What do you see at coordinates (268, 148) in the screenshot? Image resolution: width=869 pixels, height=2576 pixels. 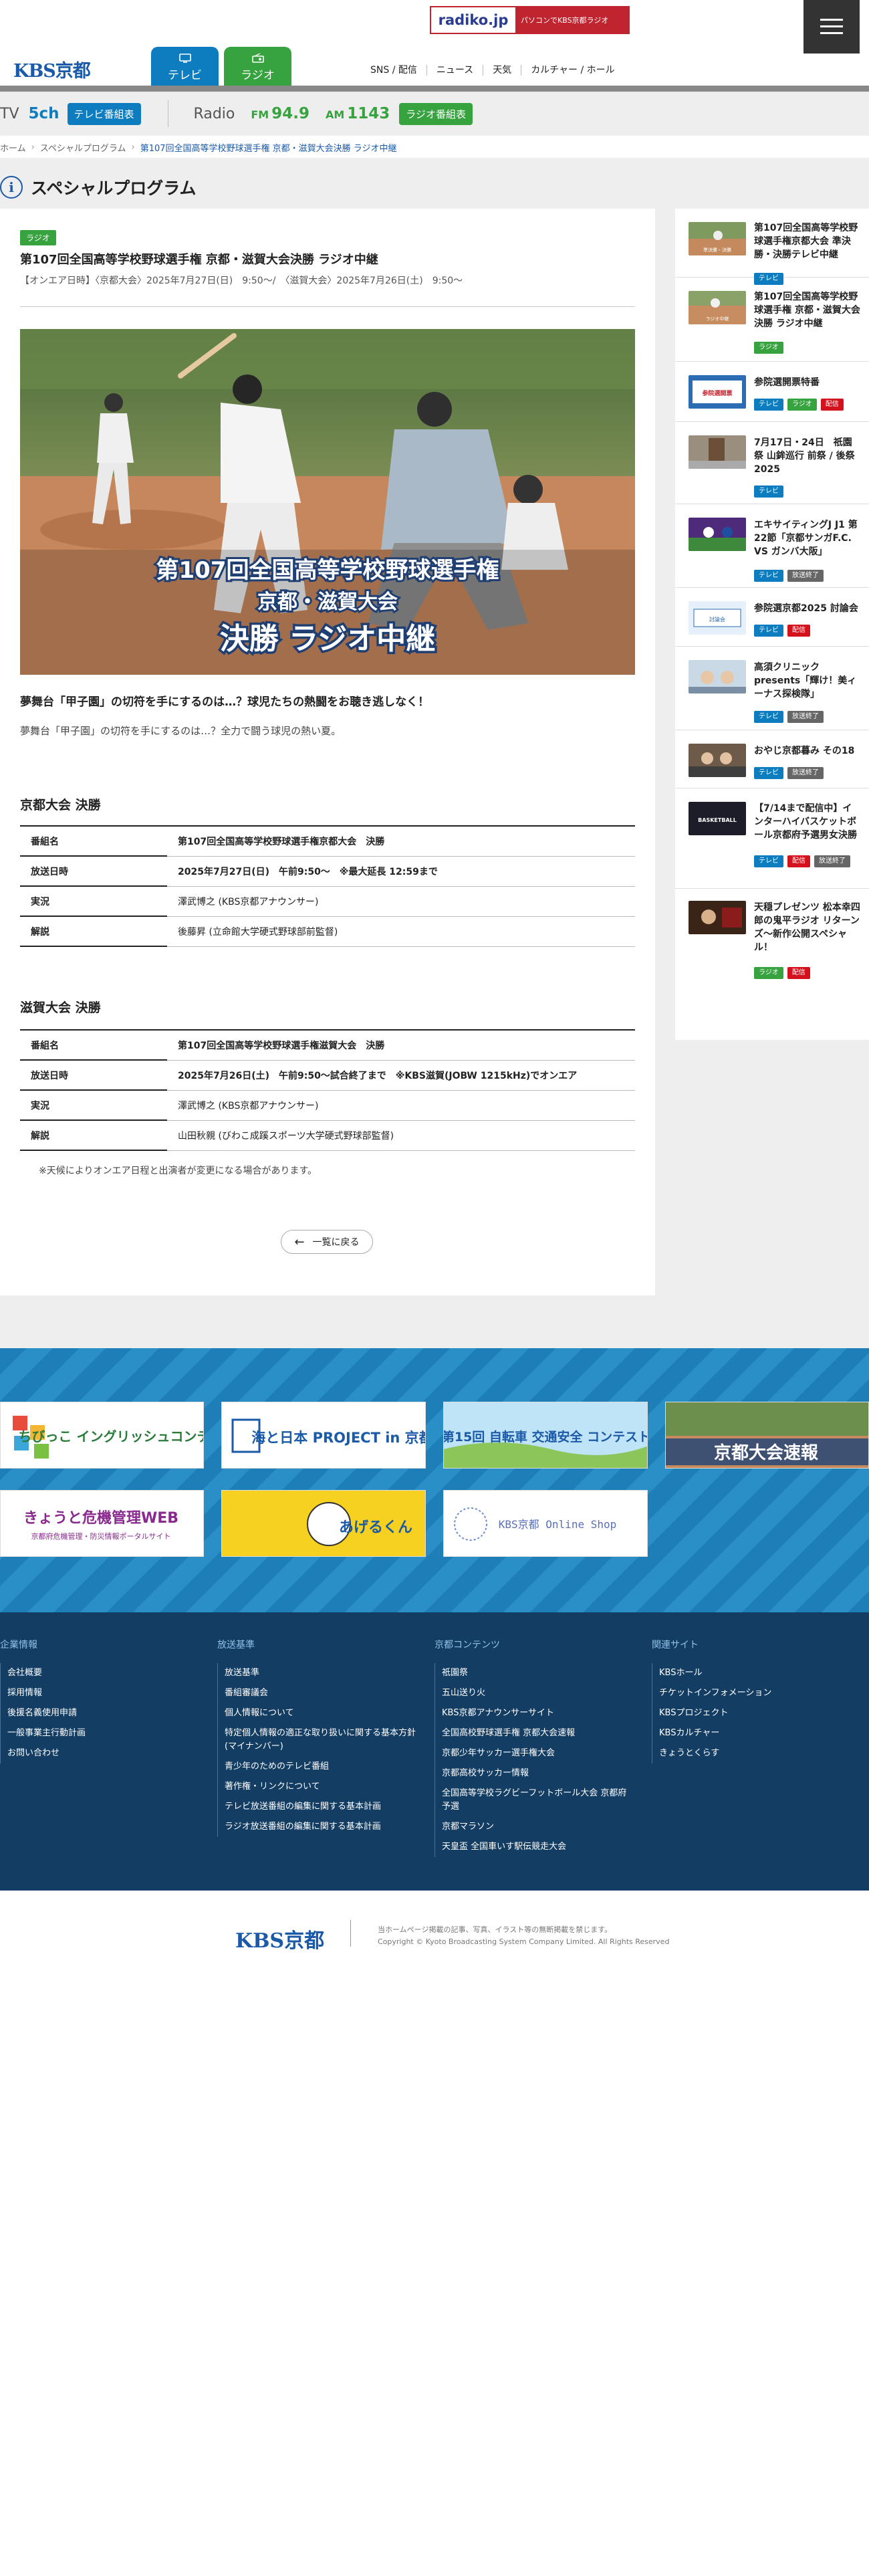 I see `breadcrumb-current: 第107回全国高等学校野球選手権 京都・滋賀大会決勝 ラジオ中継` at bounding box center [268, 148].